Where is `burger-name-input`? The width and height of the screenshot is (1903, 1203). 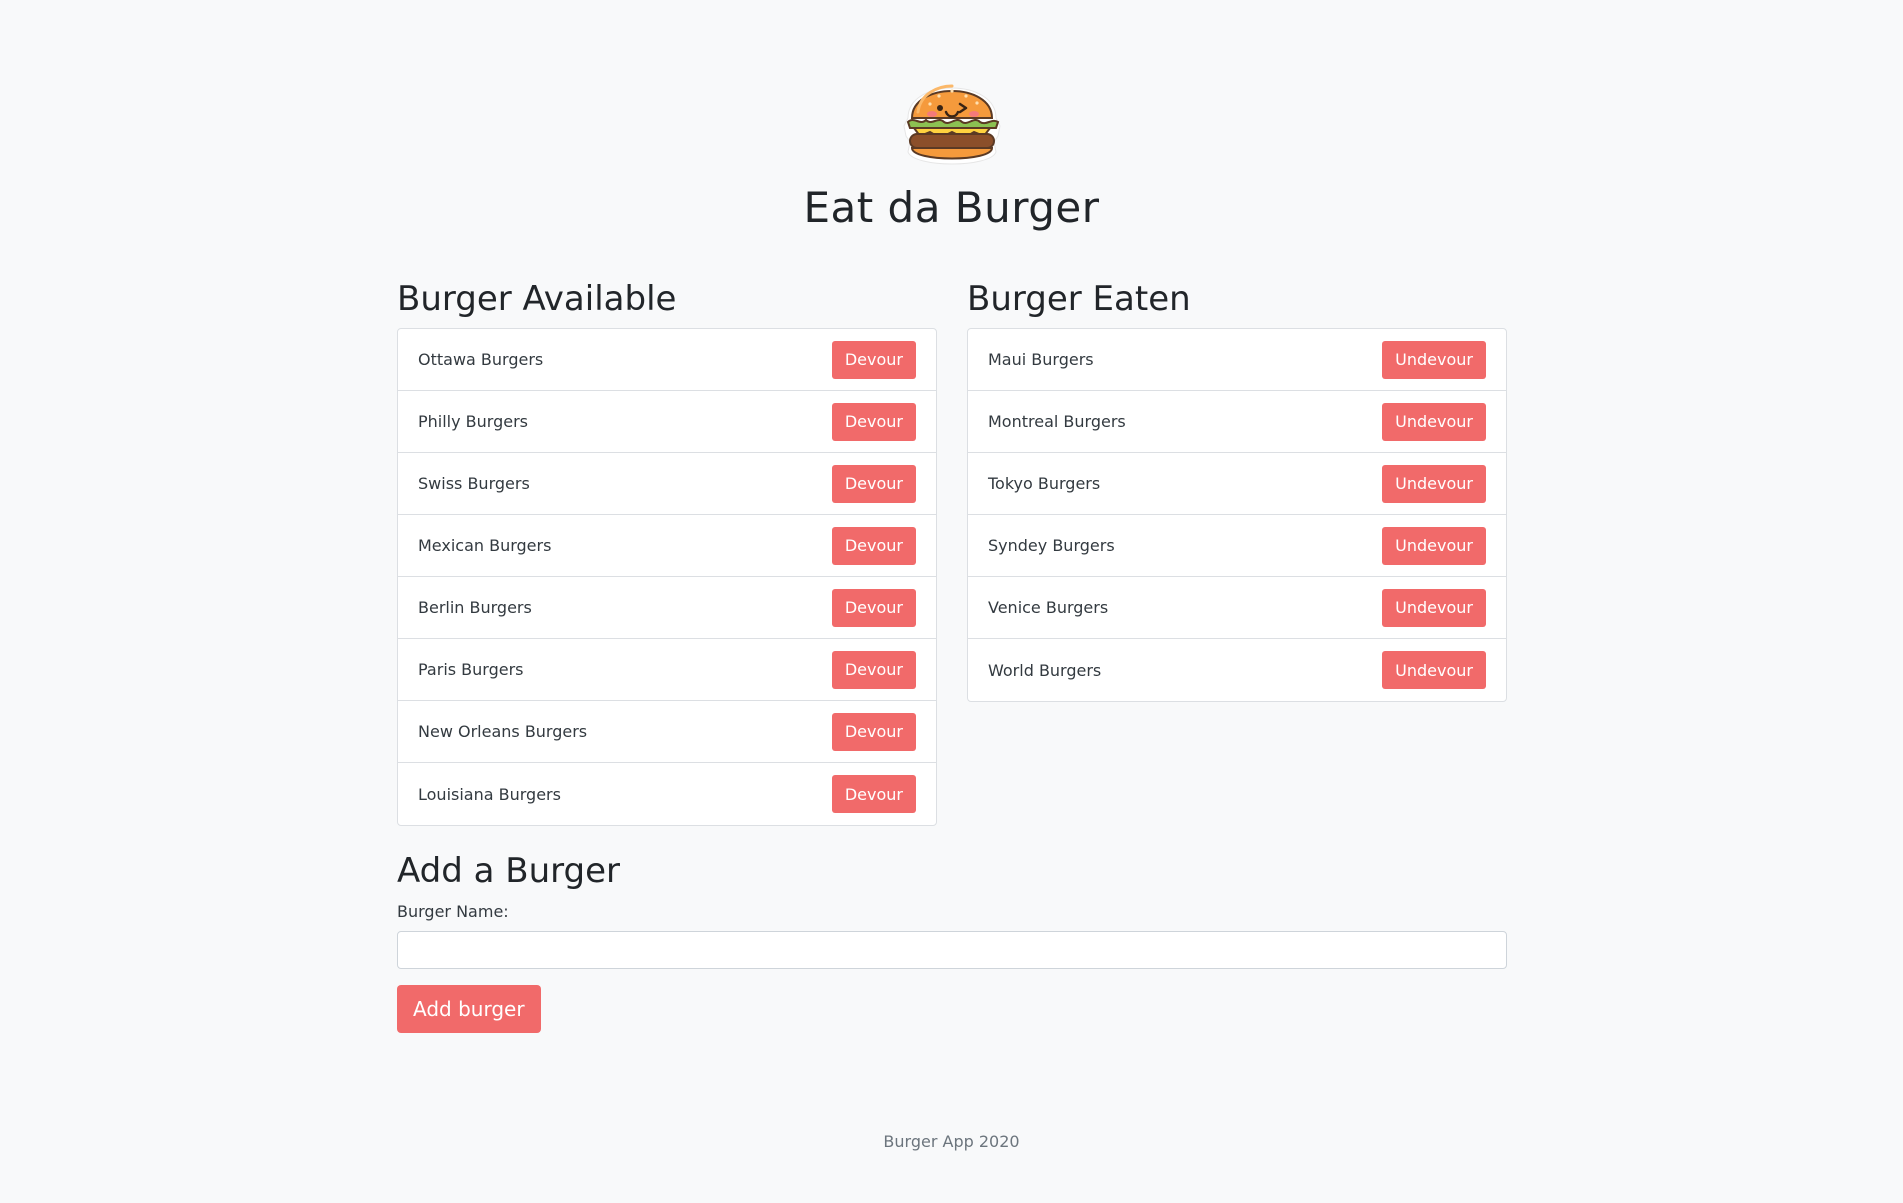 burger-name-input is located at coordinates (952, 950).